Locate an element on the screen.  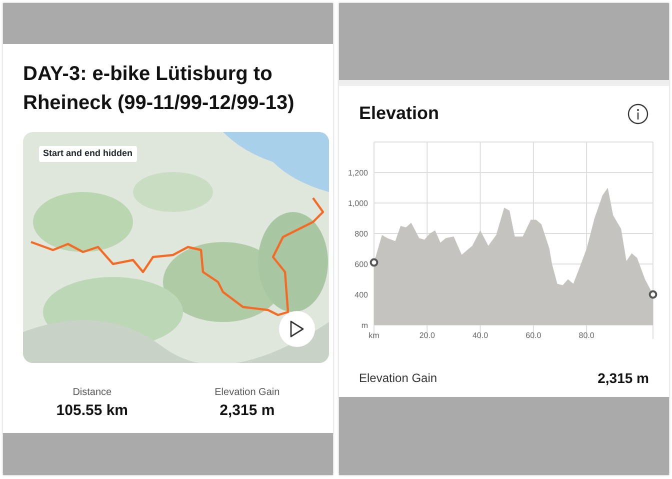
x-tick-label: 40.0 is located at coordinates (480, 335).